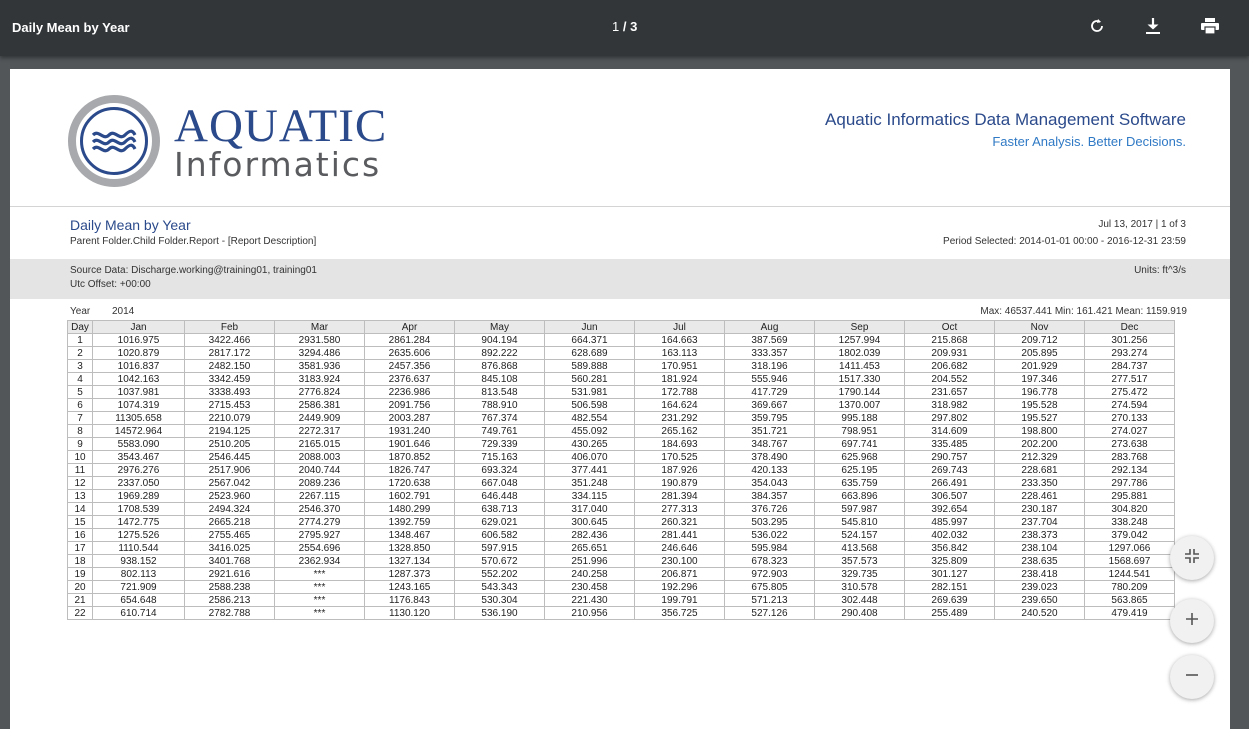 The height and width of the screenshot is (729, 1249). What do you see at coordinates (138, 483) in the screenshot?
I see `value-cell: 2337.050` at bounding box center [138, 483].